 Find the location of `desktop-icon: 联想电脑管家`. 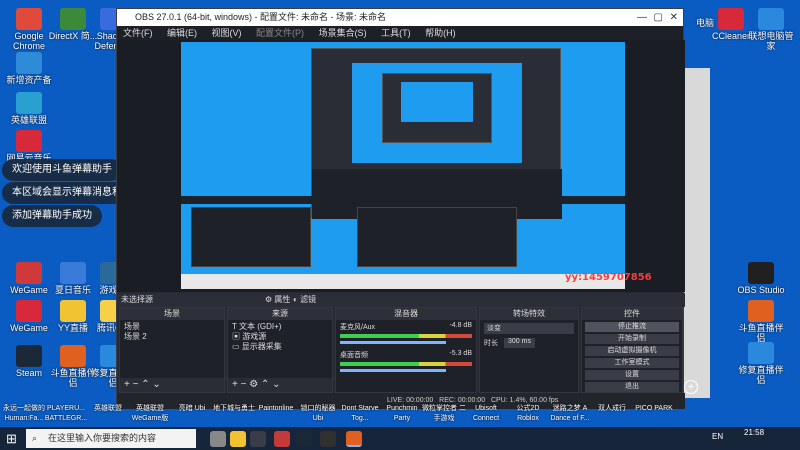

desktop-icon: 联想电脑管家 is located at coordinates (771, 29).